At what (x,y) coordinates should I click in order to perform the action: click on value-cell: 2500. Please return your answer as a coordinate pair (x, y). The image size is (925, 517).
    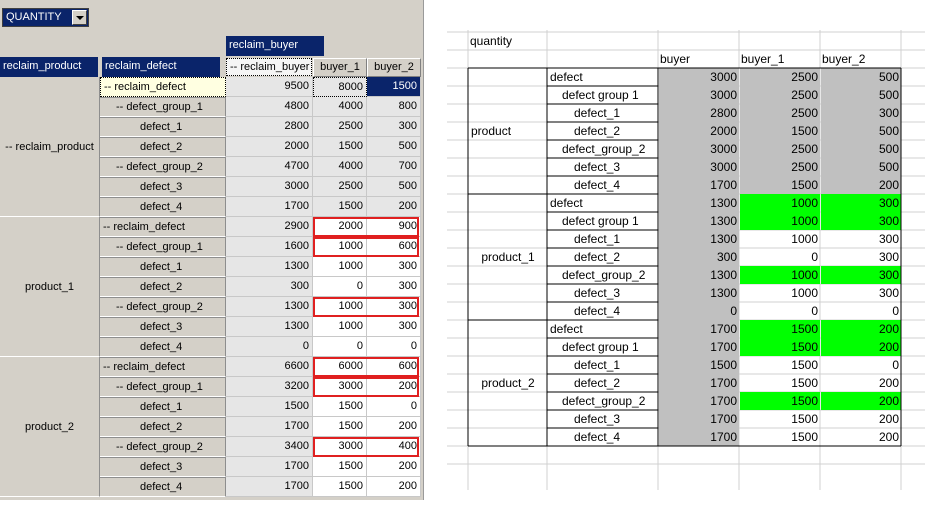
    Looking at the image, I should click on (340, 187).